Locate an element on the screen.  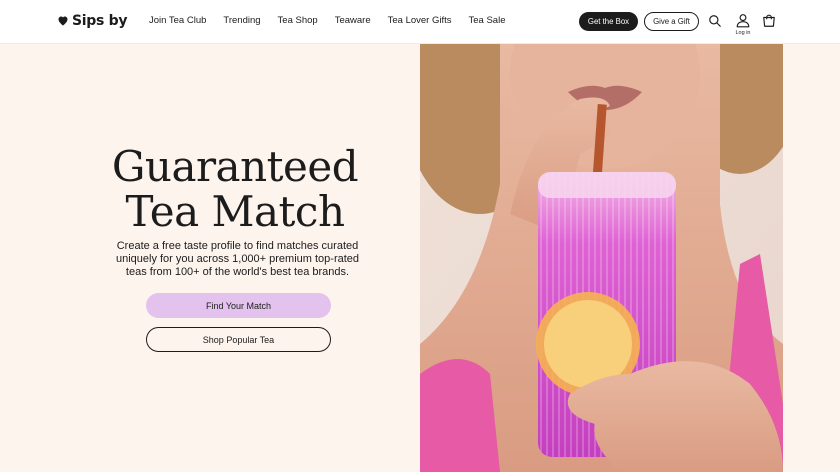
find-your-match-button: Find Your Match is located at coordinates (238, 305).